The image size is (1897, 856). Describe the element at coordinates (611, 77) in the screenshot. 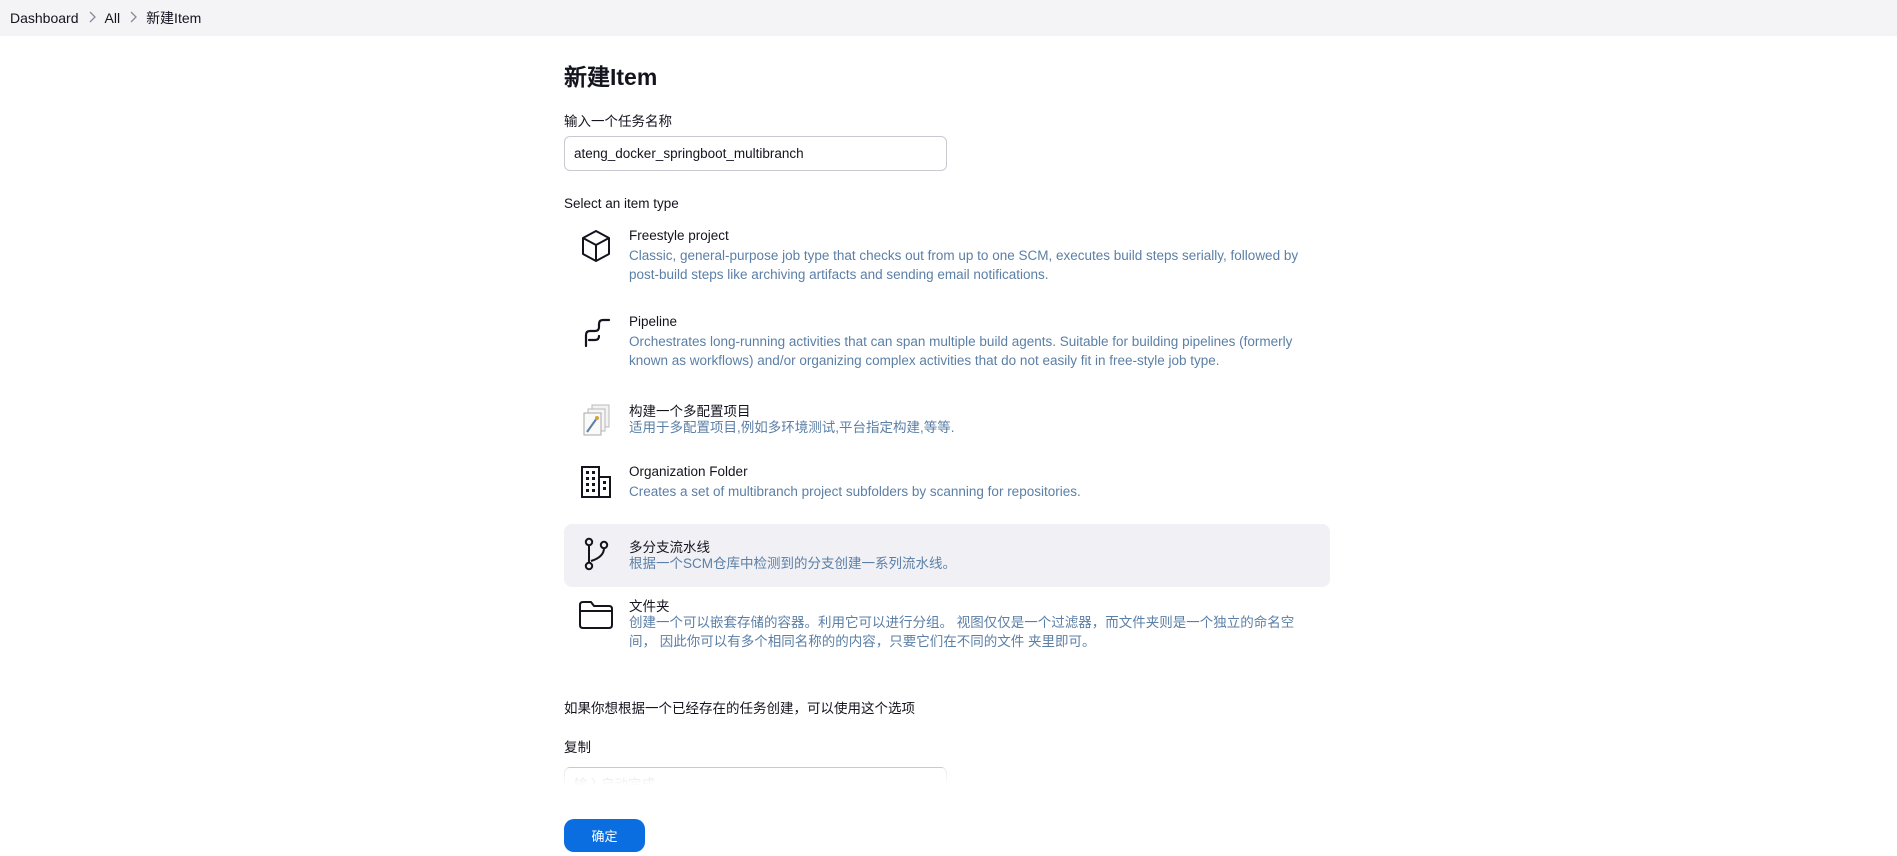

I see `page-title: 新建Item` at that location.